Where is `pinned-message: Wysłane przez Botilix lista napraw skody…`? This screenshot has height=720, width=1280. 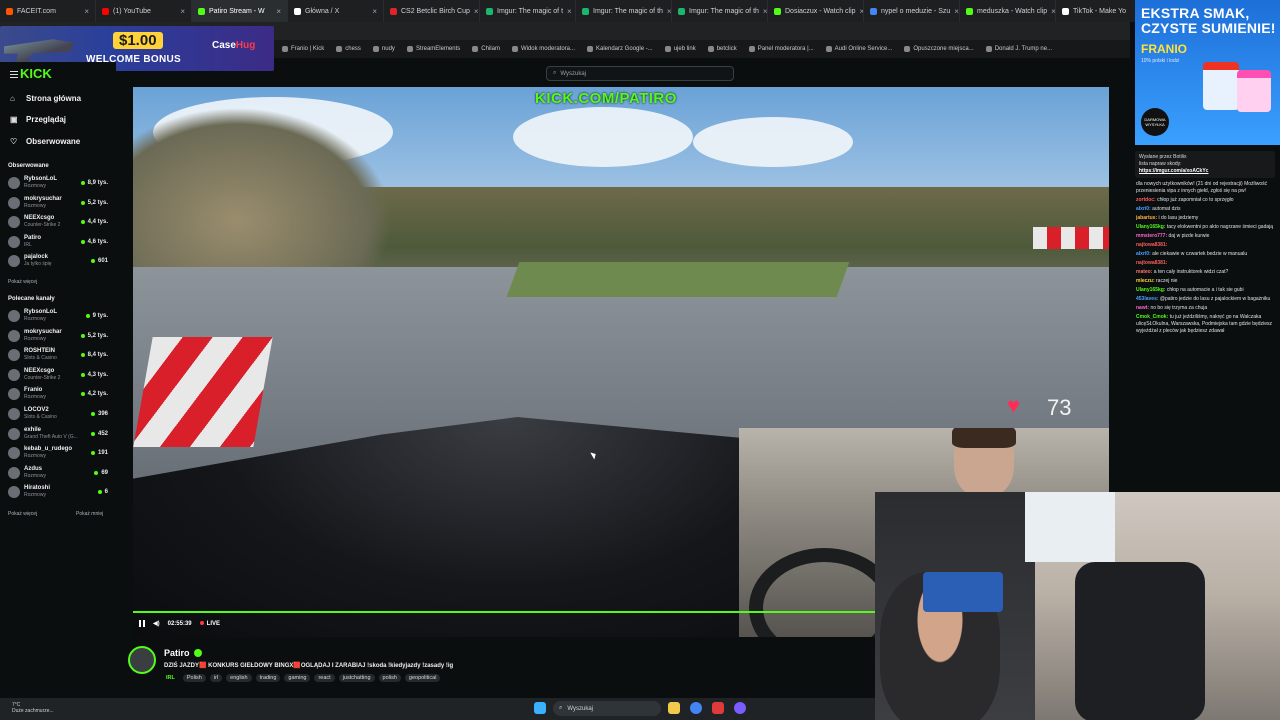 pinned-message: Wysłane przez Botilix lista napraw skody… is located at coordinates (1205, 164).